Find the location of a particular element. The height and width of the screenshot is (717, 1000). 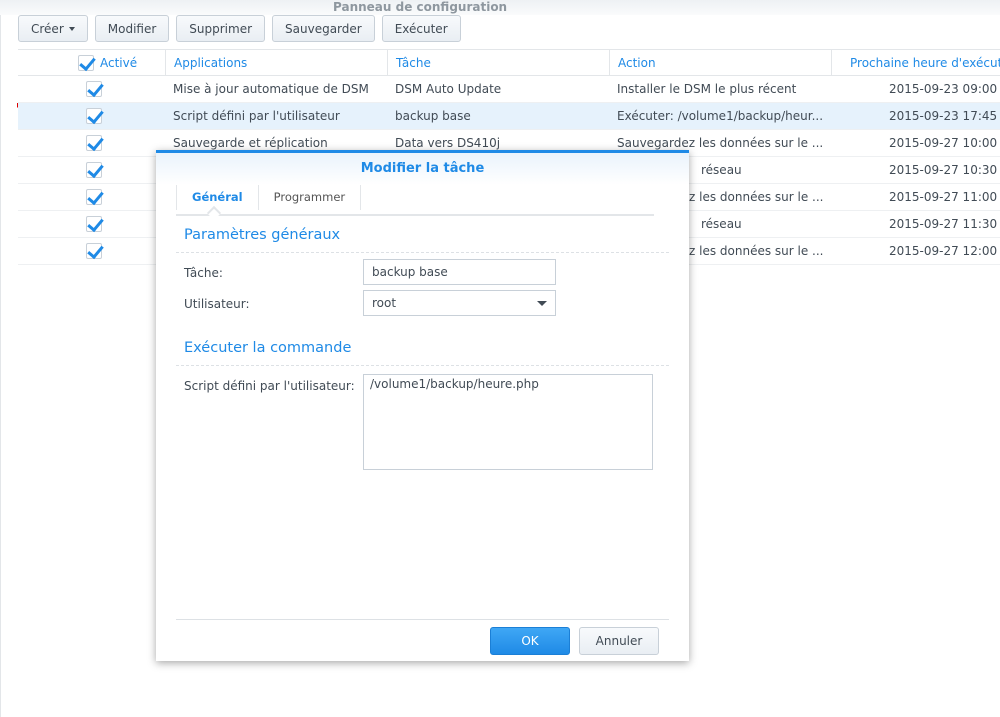

window-title-bar: Panneau de configuration is located at coordinates (500, 7).